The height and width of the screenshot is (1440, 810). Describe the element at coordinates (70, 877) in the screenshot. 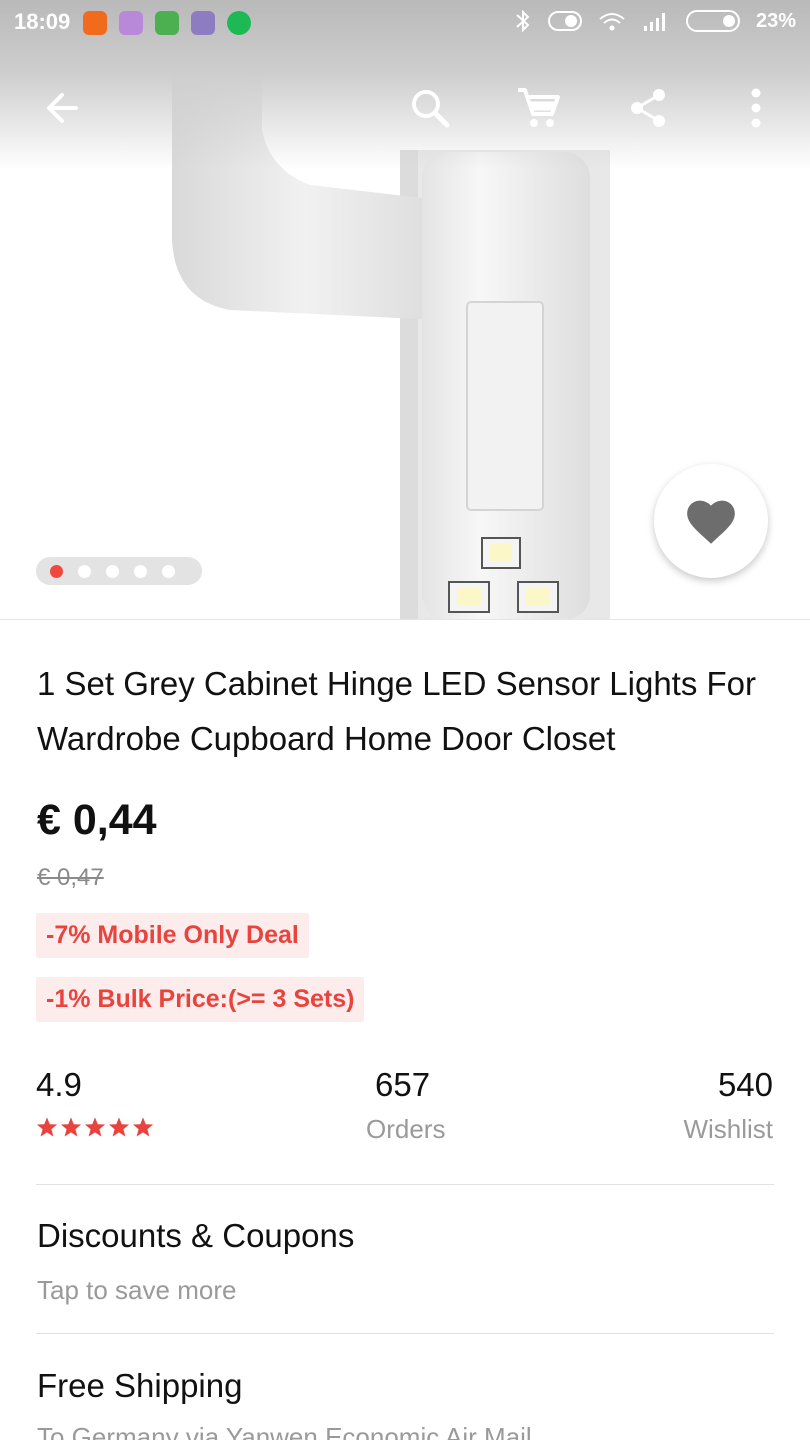

I see `original-price: € 0,47` at that location.